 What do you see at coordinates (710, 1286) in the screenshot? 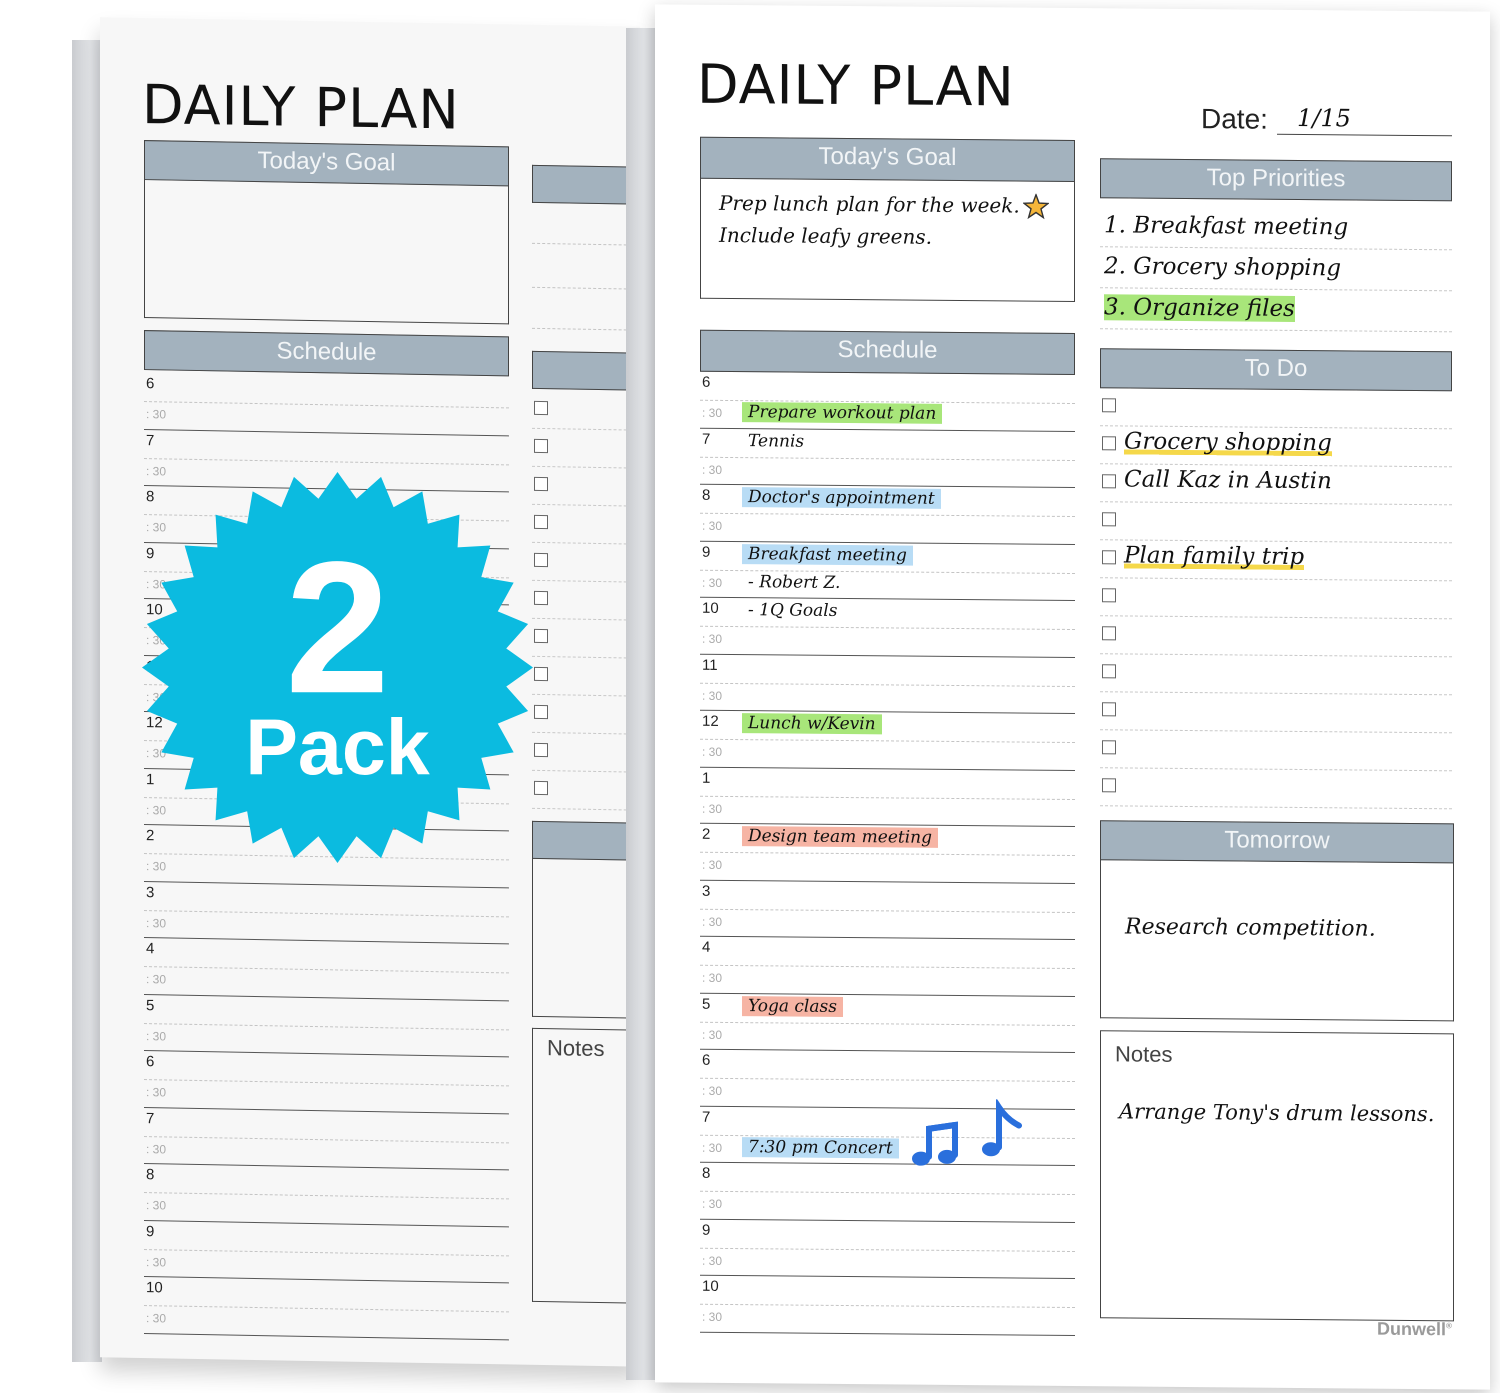
I see `hour-label: 10` at bounding box center [710, 1286].